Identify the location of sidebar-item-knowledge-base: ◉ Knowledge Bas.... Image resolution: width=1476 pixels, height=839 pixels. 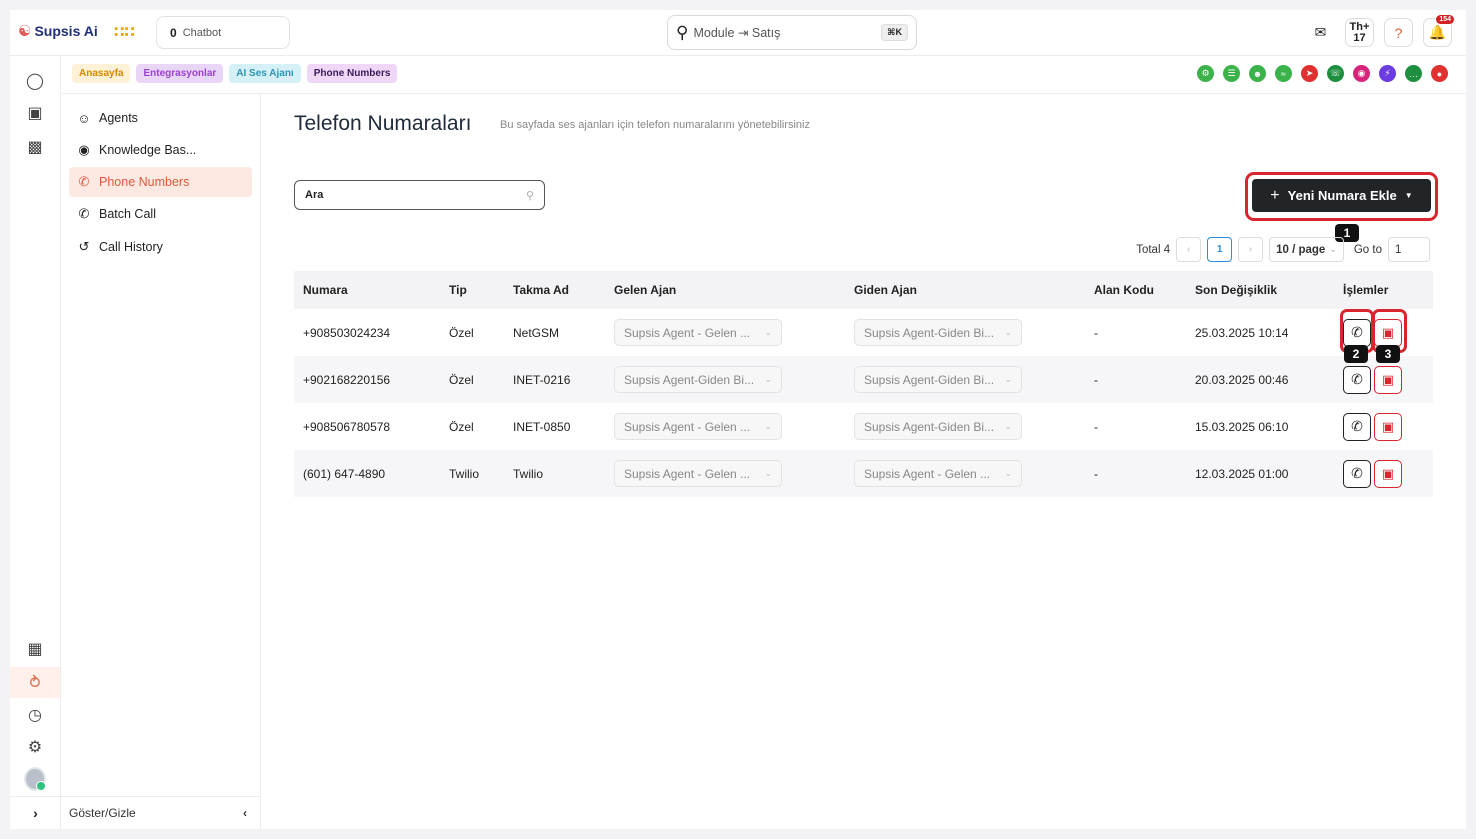
(160, 150).